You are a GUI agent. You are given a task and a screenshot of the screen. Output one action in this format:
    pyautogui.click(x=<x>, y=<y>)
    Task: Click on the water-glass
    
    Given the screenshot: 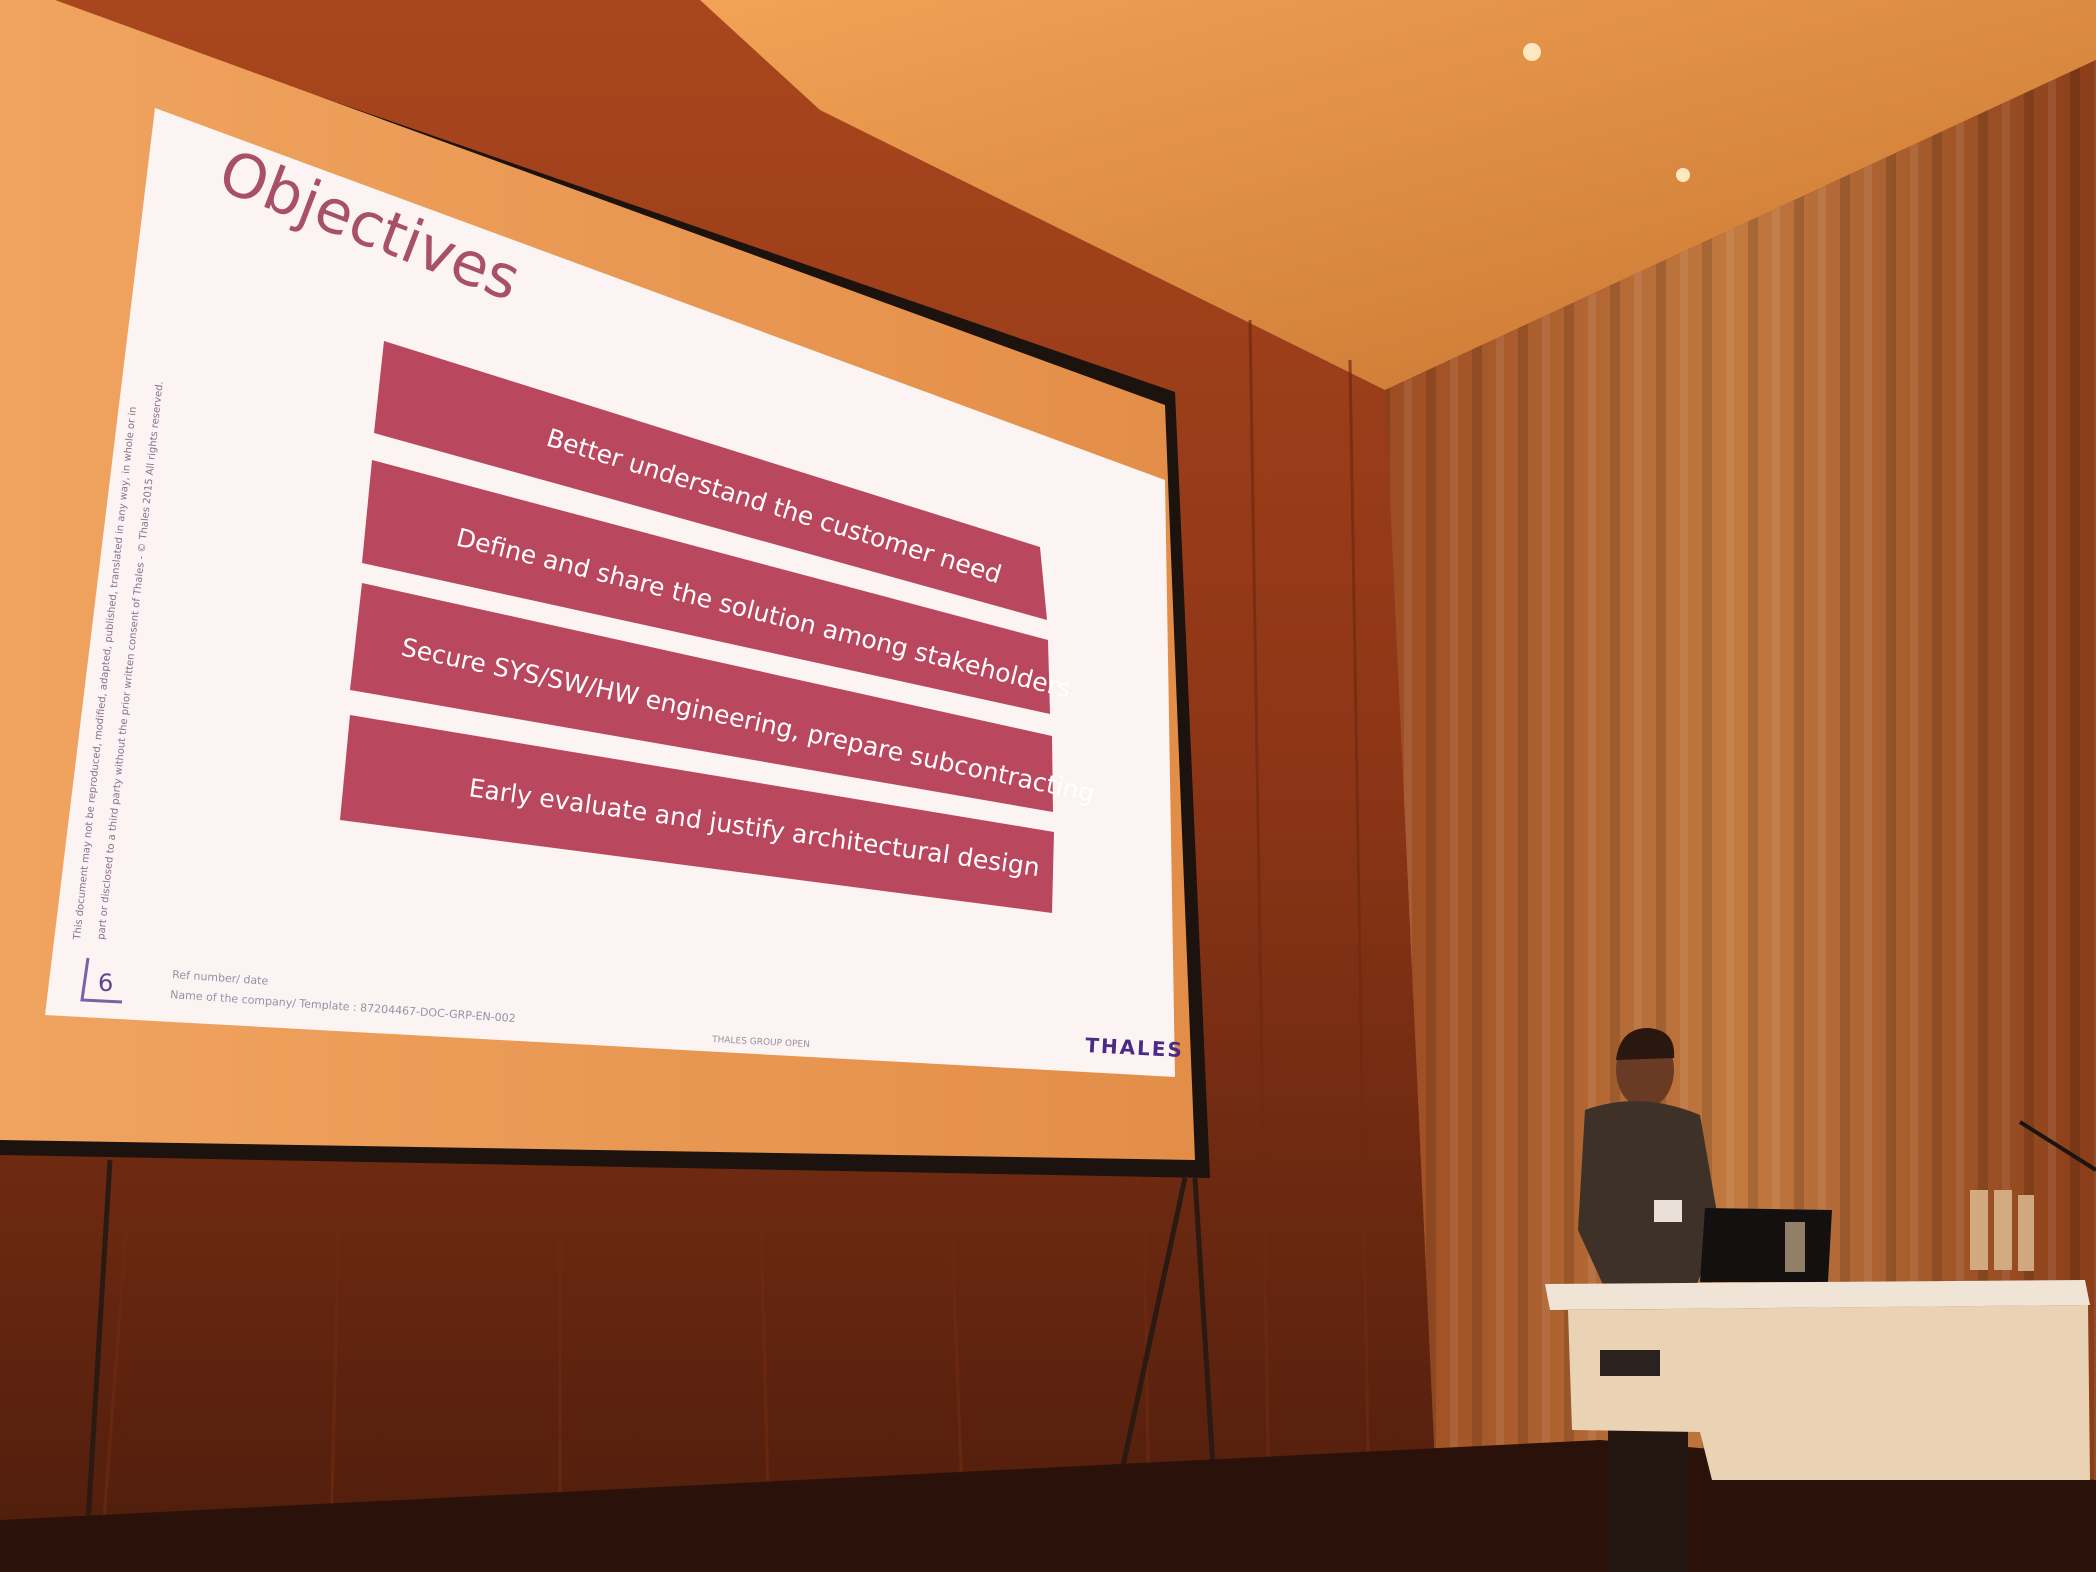 What is the action you would take?
    pyautogui.click(x=1795, y=1247)
    